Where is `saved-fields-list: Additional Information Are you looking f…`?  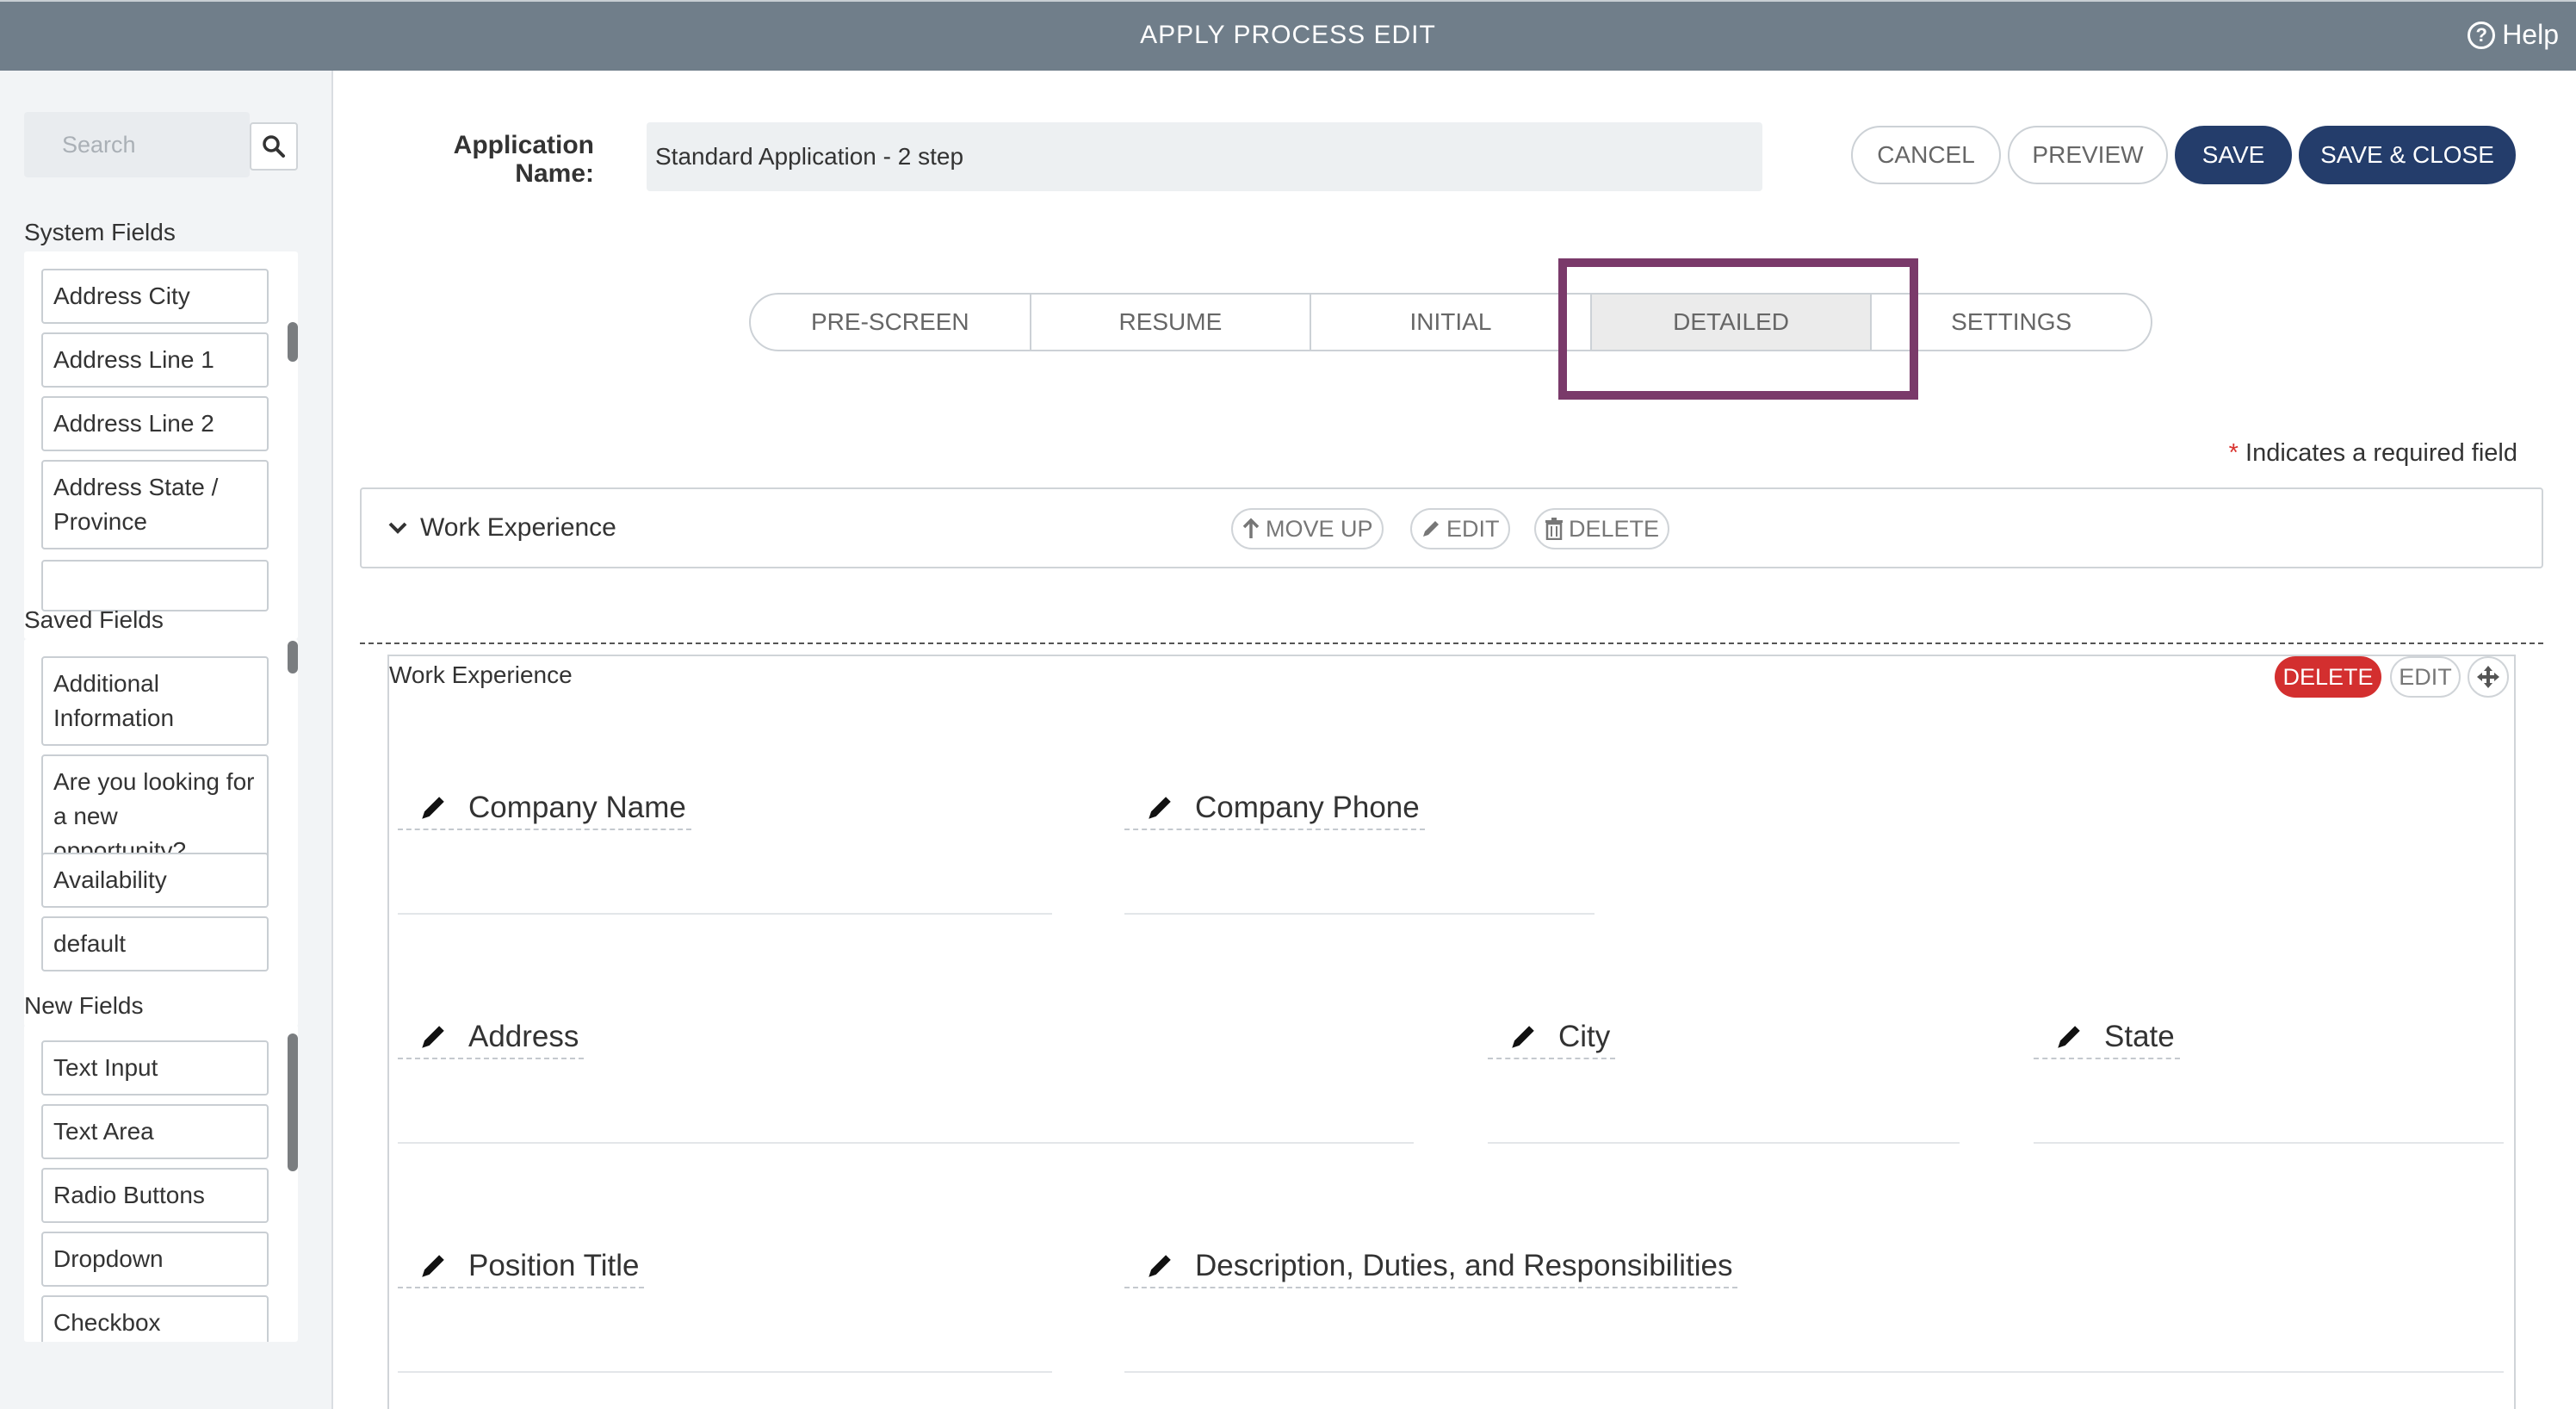 saved-fields-list: Additional Information Are you looking f… is located at coordinates (161, 833).